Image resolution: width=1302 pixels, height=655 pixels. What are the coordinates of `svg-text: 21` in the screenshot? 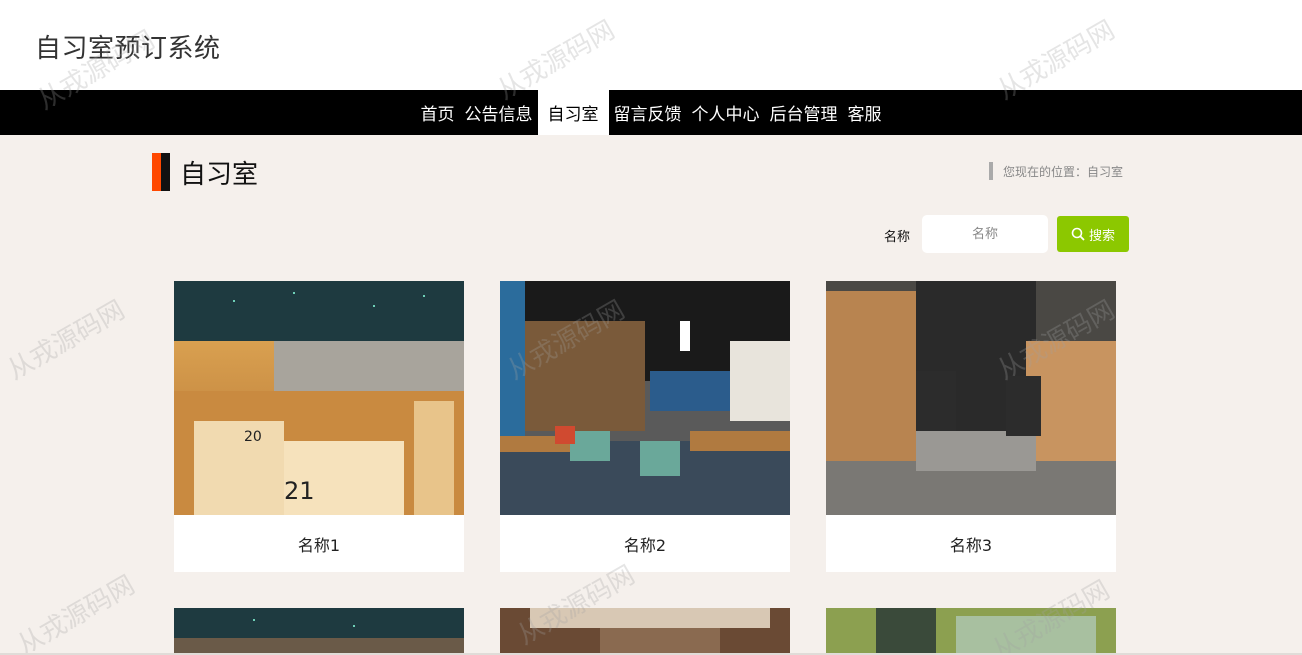 It's located at (299, 491).